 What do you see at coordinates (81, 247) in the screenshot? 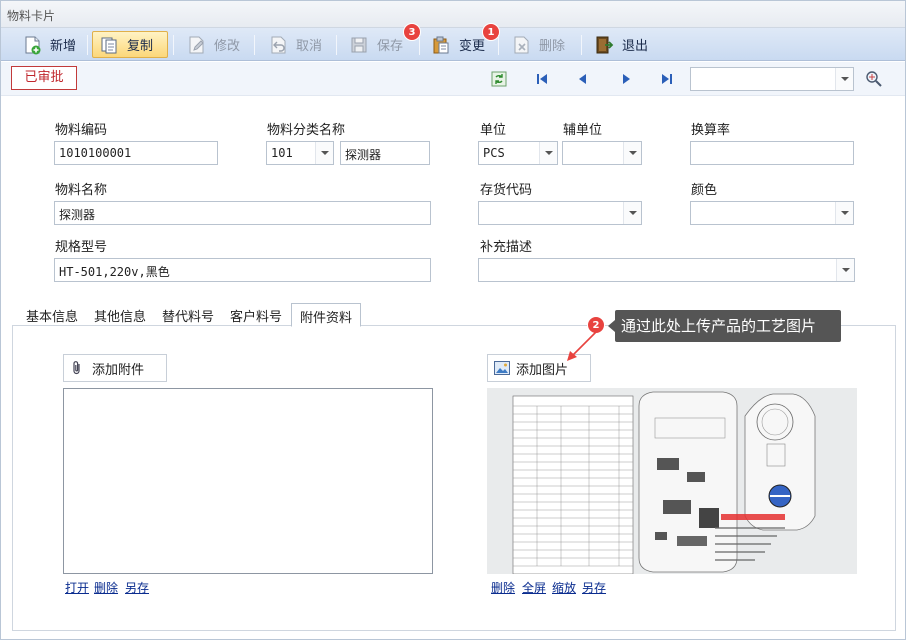
I see `spec-label: 规格型号` at bounding box center [81, 247].